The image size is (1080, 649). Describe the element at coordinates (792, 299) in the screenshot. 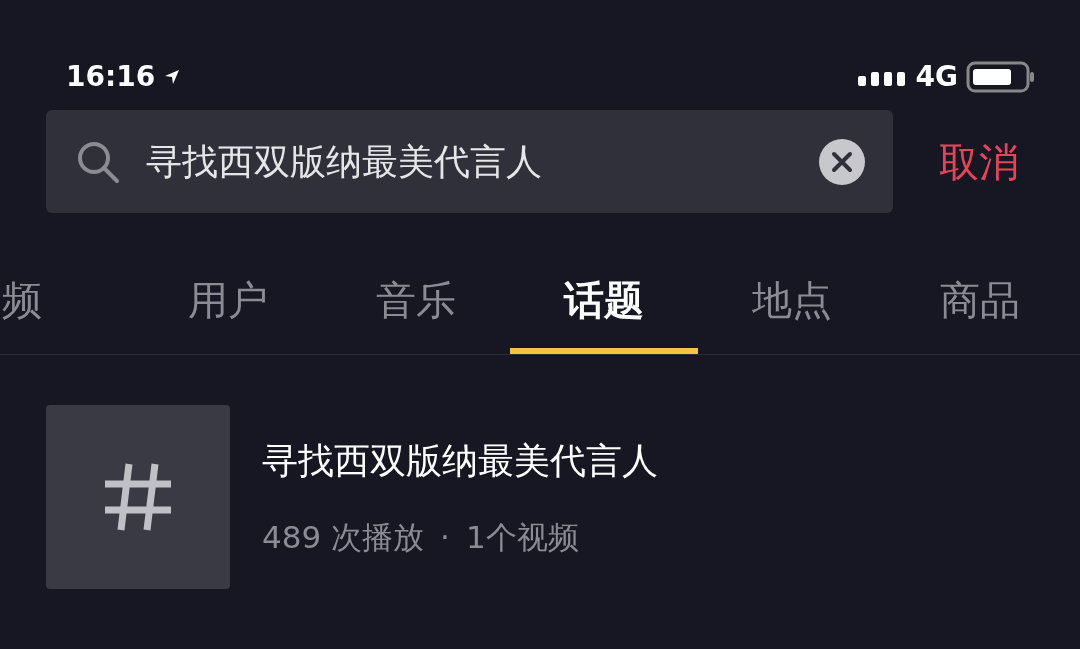

I see `tab: 地点` at that location.